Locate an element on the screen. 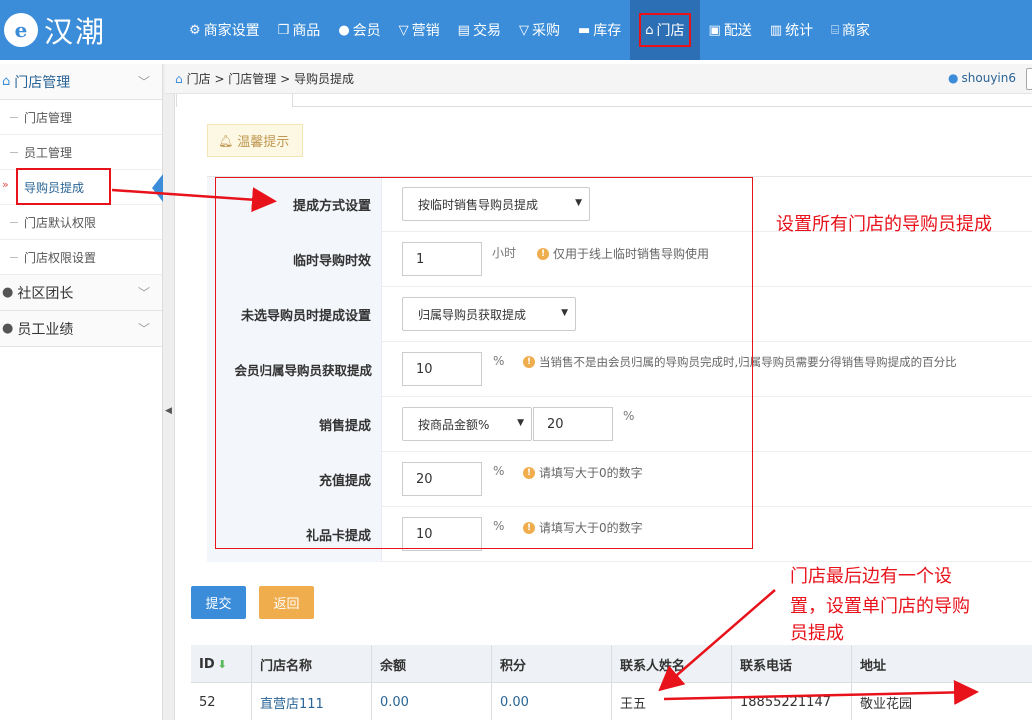 The image size is (1032, 720). annotation-note-all-stores: 设置所有门店的导购员提成 is located at coordinates (884, 224).